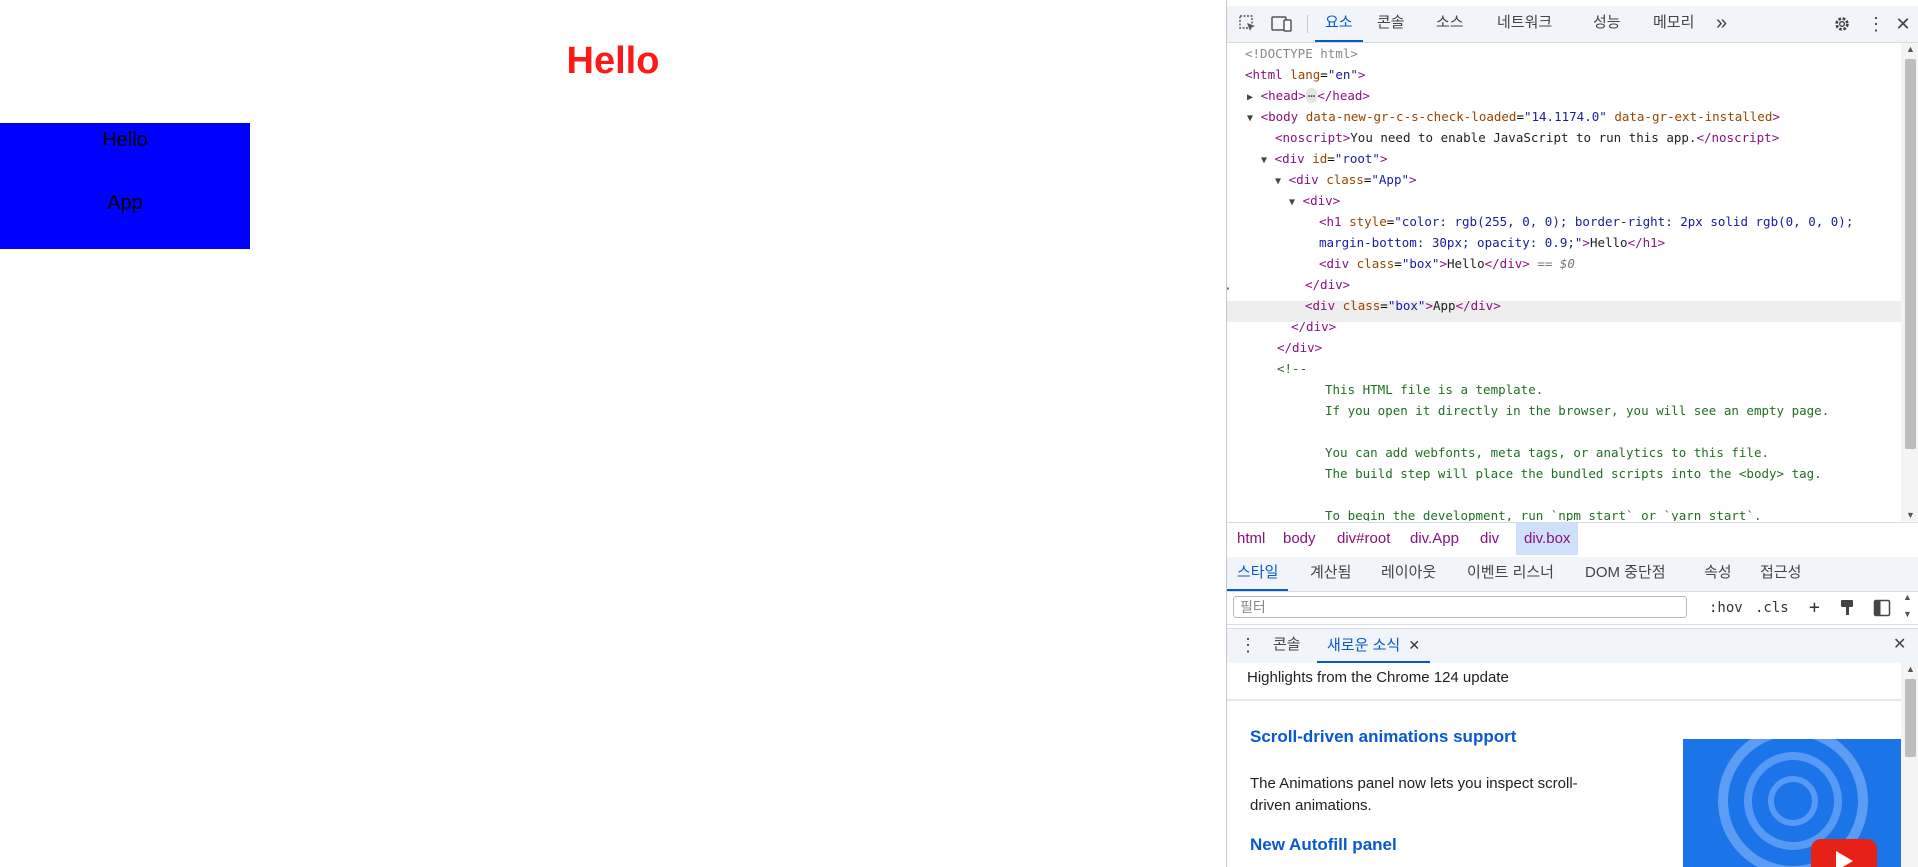 The image size is (1918, 867). I want to click on devtools-toolbar: 요소 콘솔 소스 네트워크 성능 메모리 » ⋮ ✕, so click(1572, 24).